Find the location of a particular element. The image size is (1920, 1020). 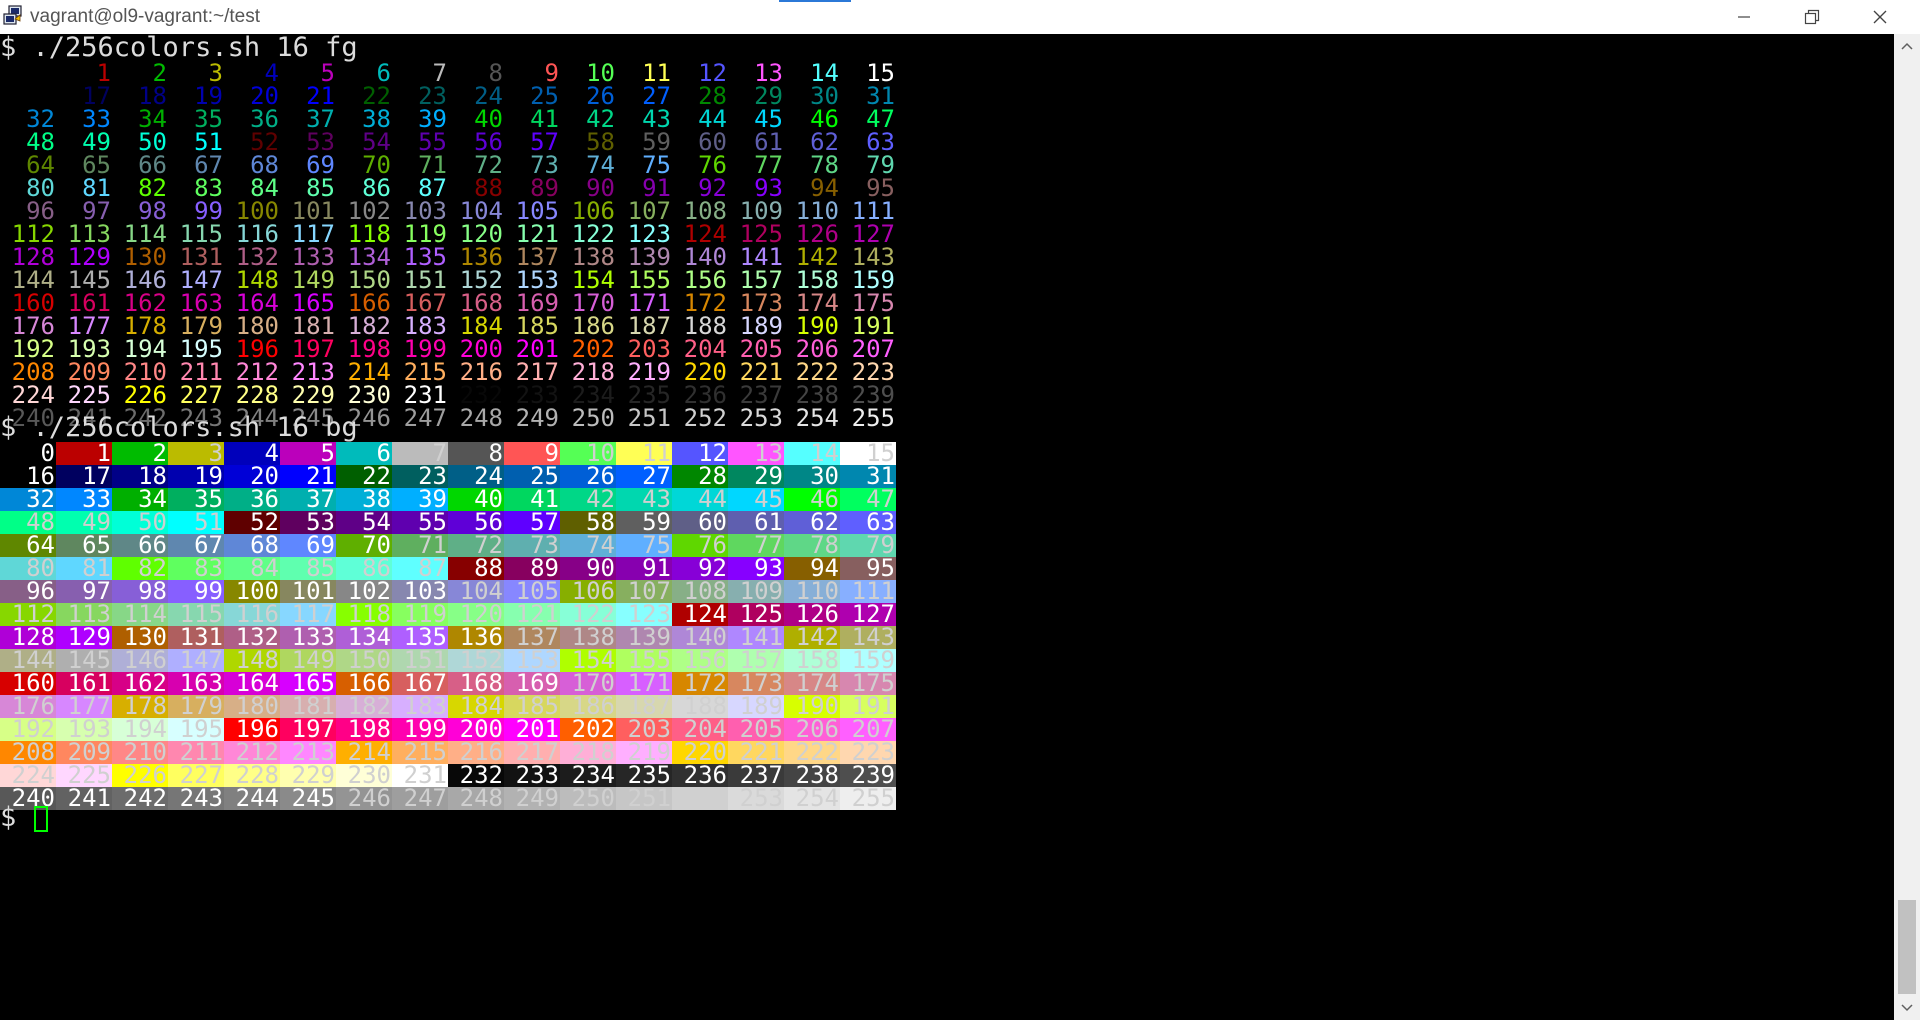

scroll-down-arrow-icon is located at coordinates (1907, 1008).